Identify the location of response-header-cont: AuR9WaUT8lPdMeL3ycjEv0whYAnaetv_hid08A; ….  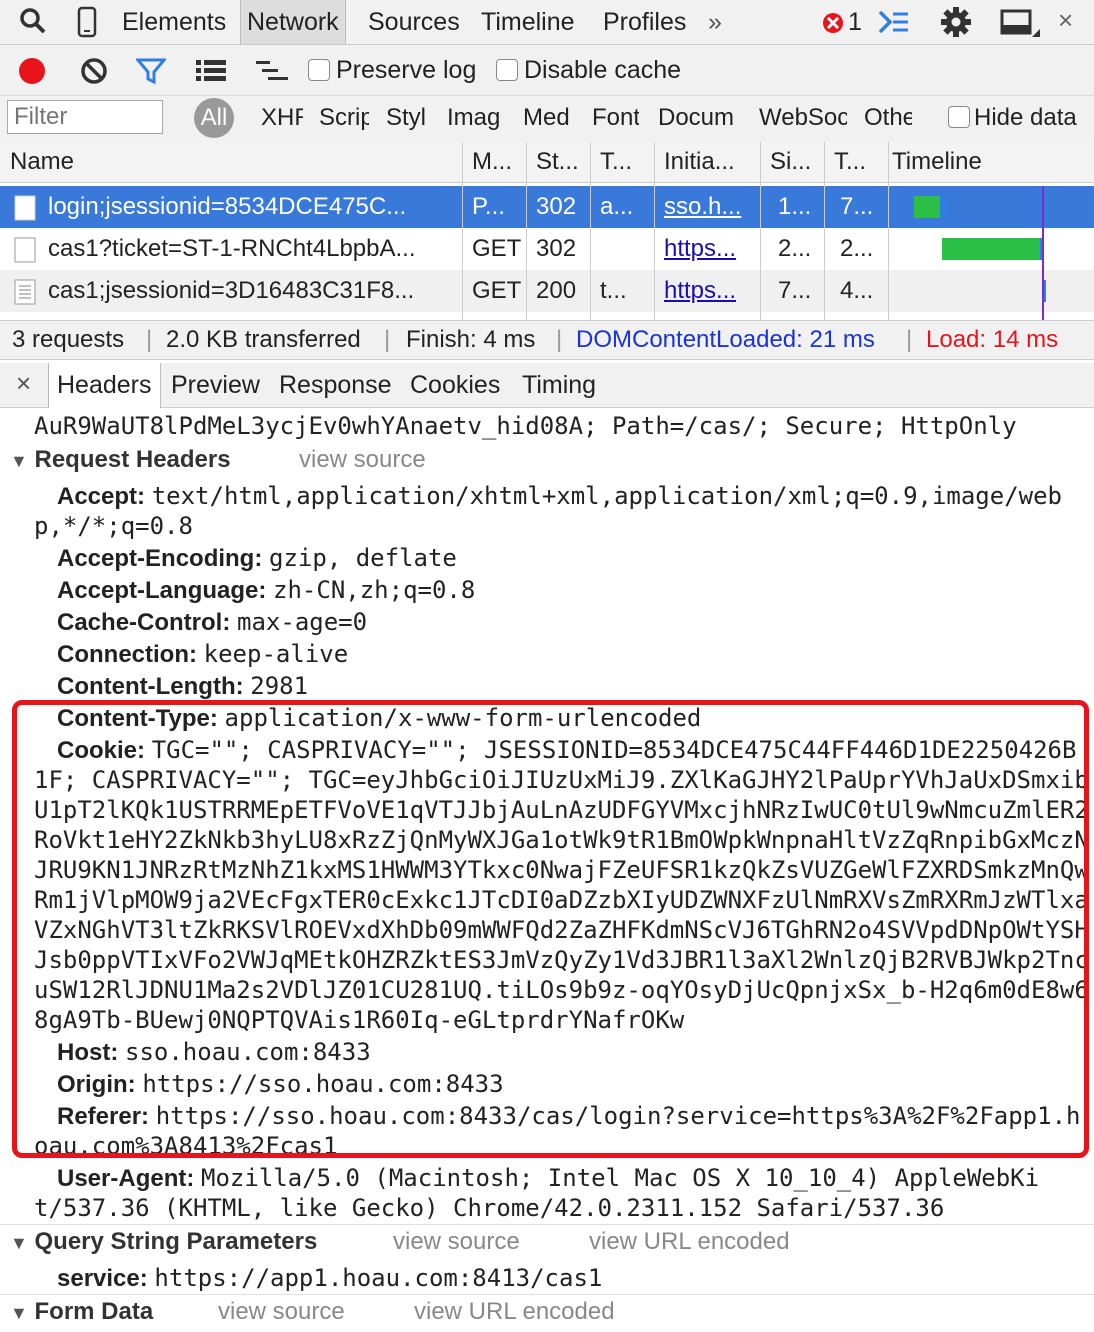
(525, 426).